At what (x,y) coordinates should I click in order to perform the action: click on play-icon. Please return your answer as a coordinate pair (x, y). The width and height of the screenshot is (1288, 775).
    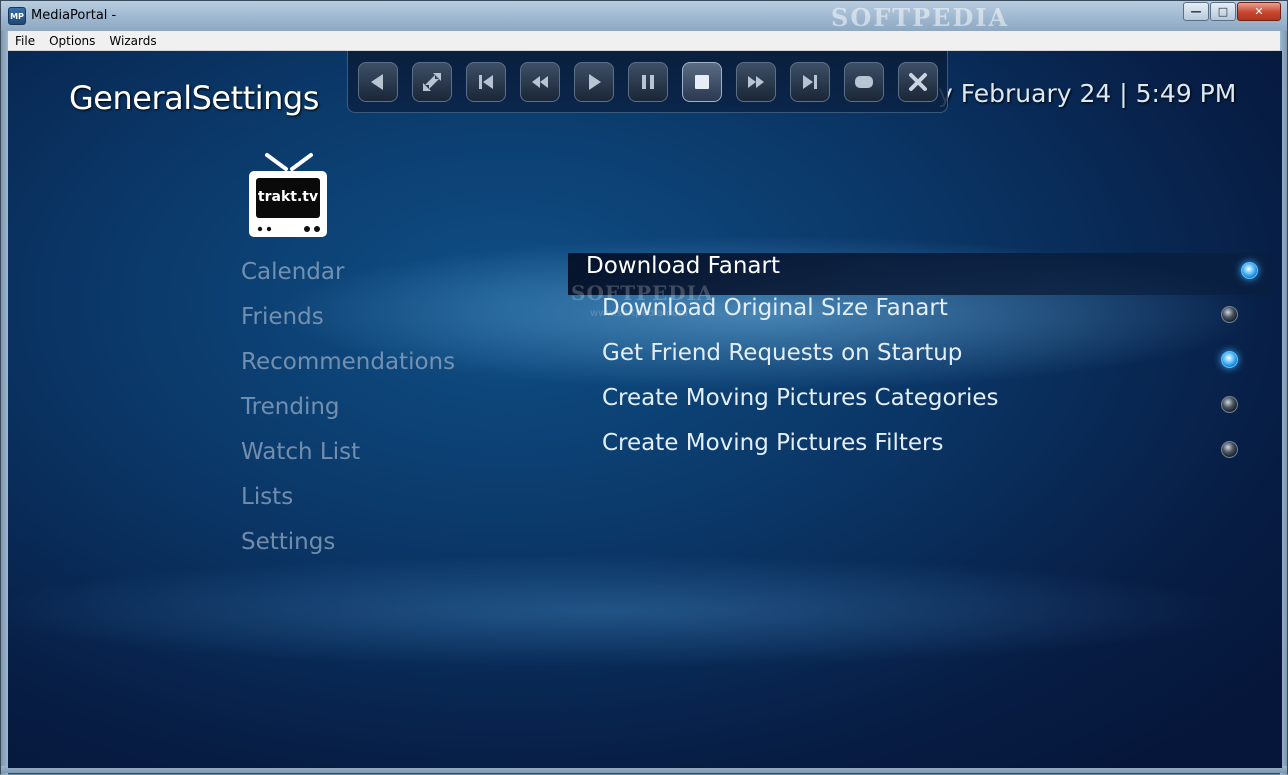
    Looking at the image, I should click on (595, 82).